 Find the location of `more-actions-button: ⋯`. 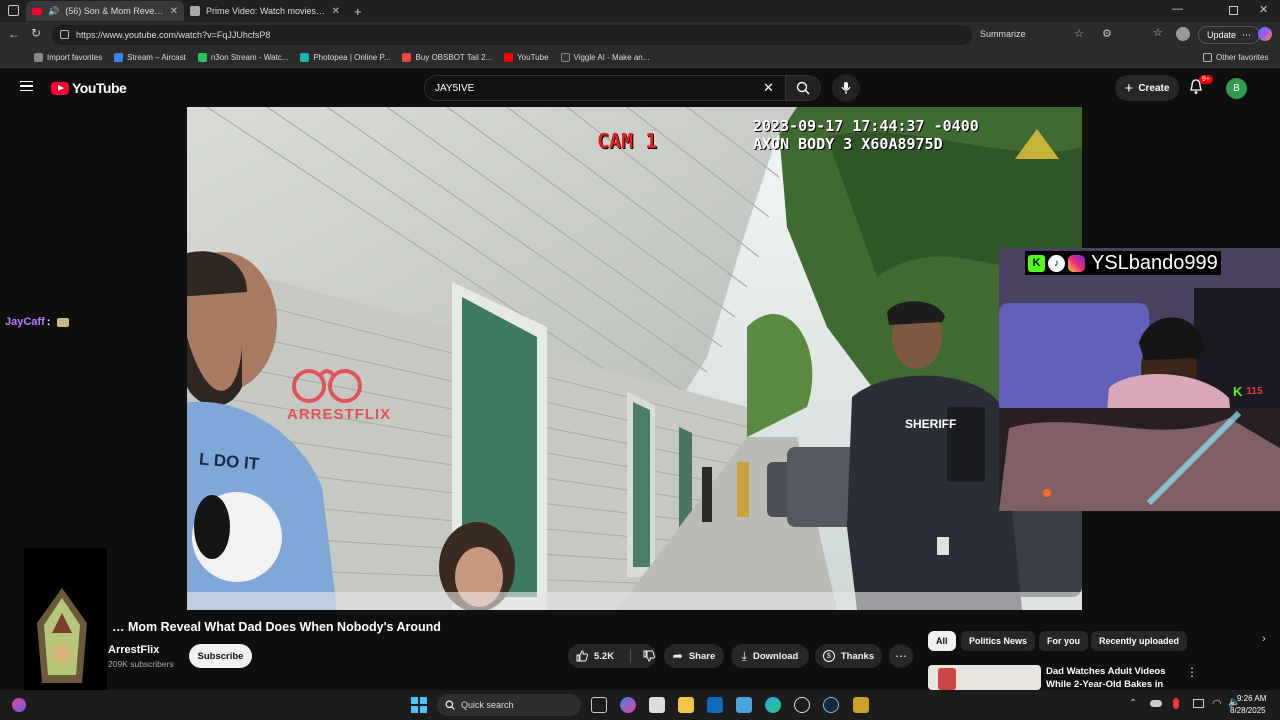

more-actions-button: ⋯ is located at coordinates (901, 656).